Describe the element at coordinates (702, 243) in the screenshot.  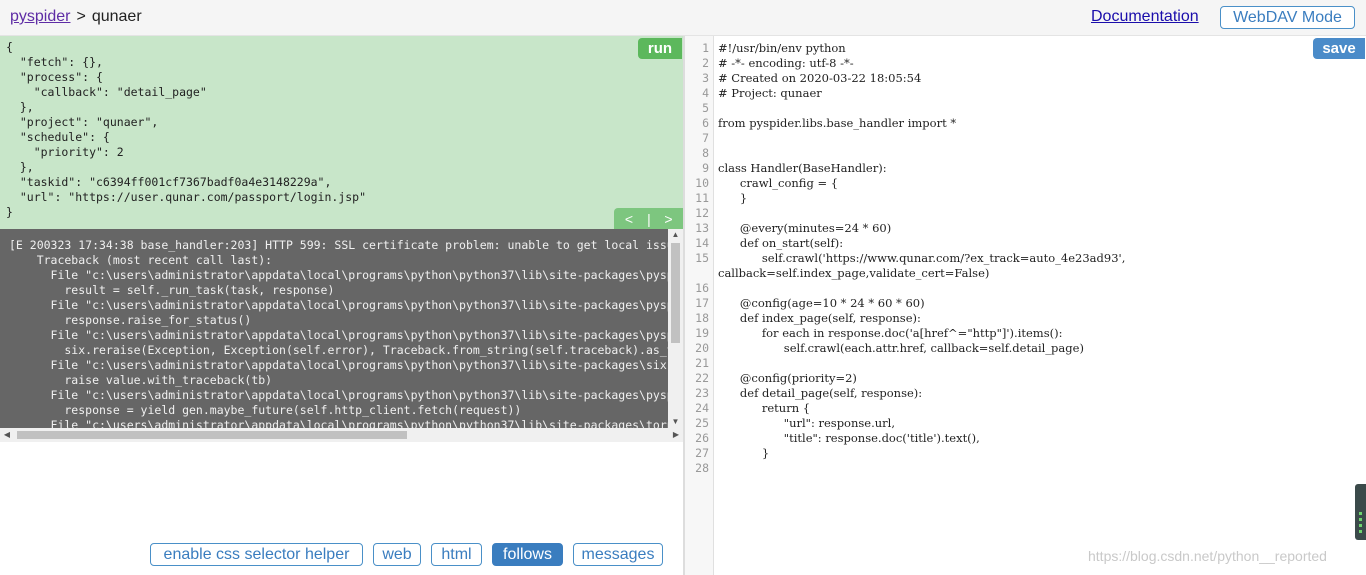
I see `line-number: 14` at that location.